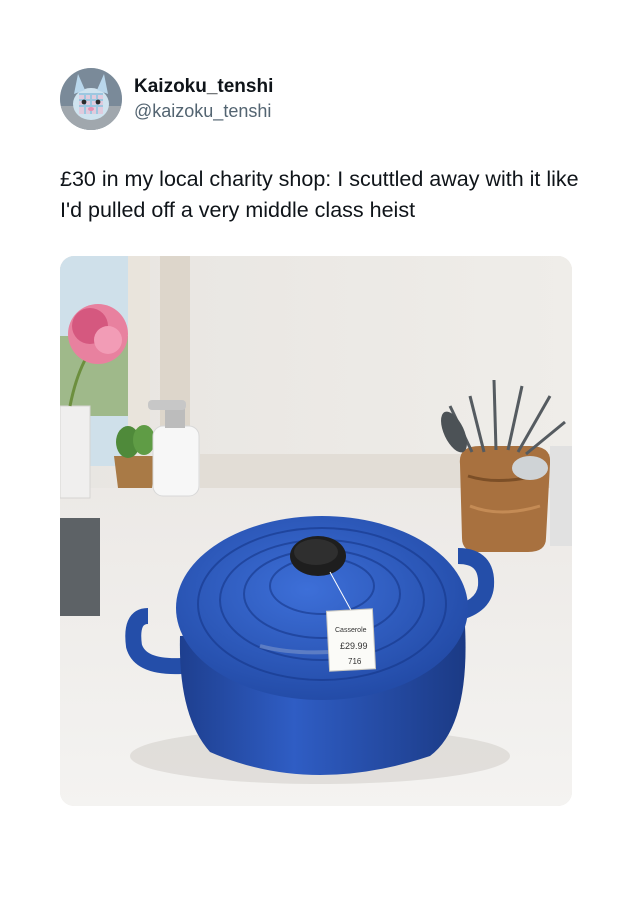 Image resolution: width=632 pixels, height=900 pixels. Describe the element at coordinates (355, 661) in the screenshot. I see `price-tag-code: 716` at that location.